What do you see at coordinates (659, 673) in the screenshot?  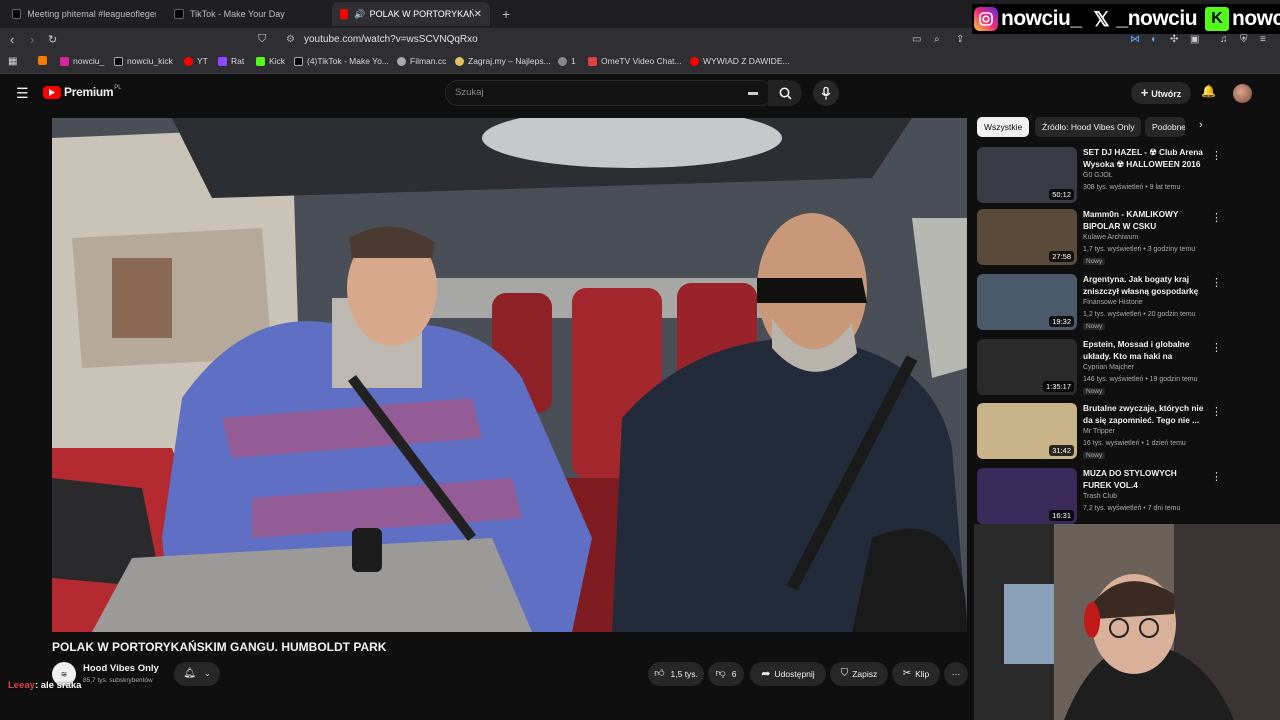 I see `thumbs-up-icon: 👍︎` at bounding box center [659, 673].